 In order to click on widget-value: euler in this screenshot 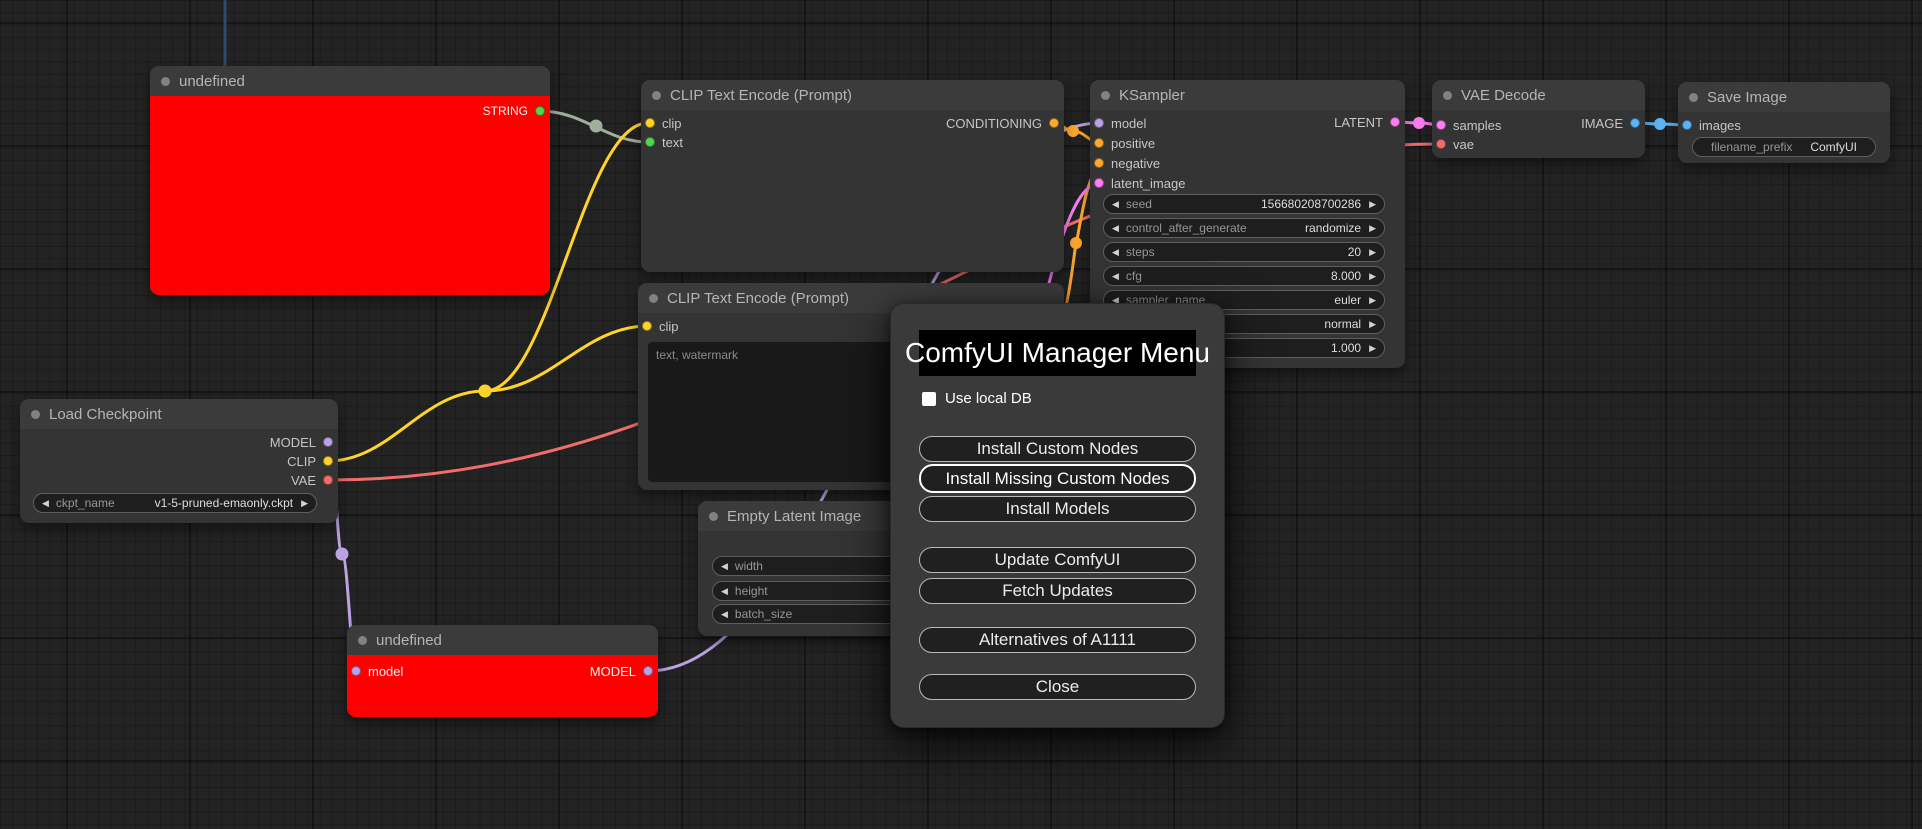, I will do `click(1347, 300)`.